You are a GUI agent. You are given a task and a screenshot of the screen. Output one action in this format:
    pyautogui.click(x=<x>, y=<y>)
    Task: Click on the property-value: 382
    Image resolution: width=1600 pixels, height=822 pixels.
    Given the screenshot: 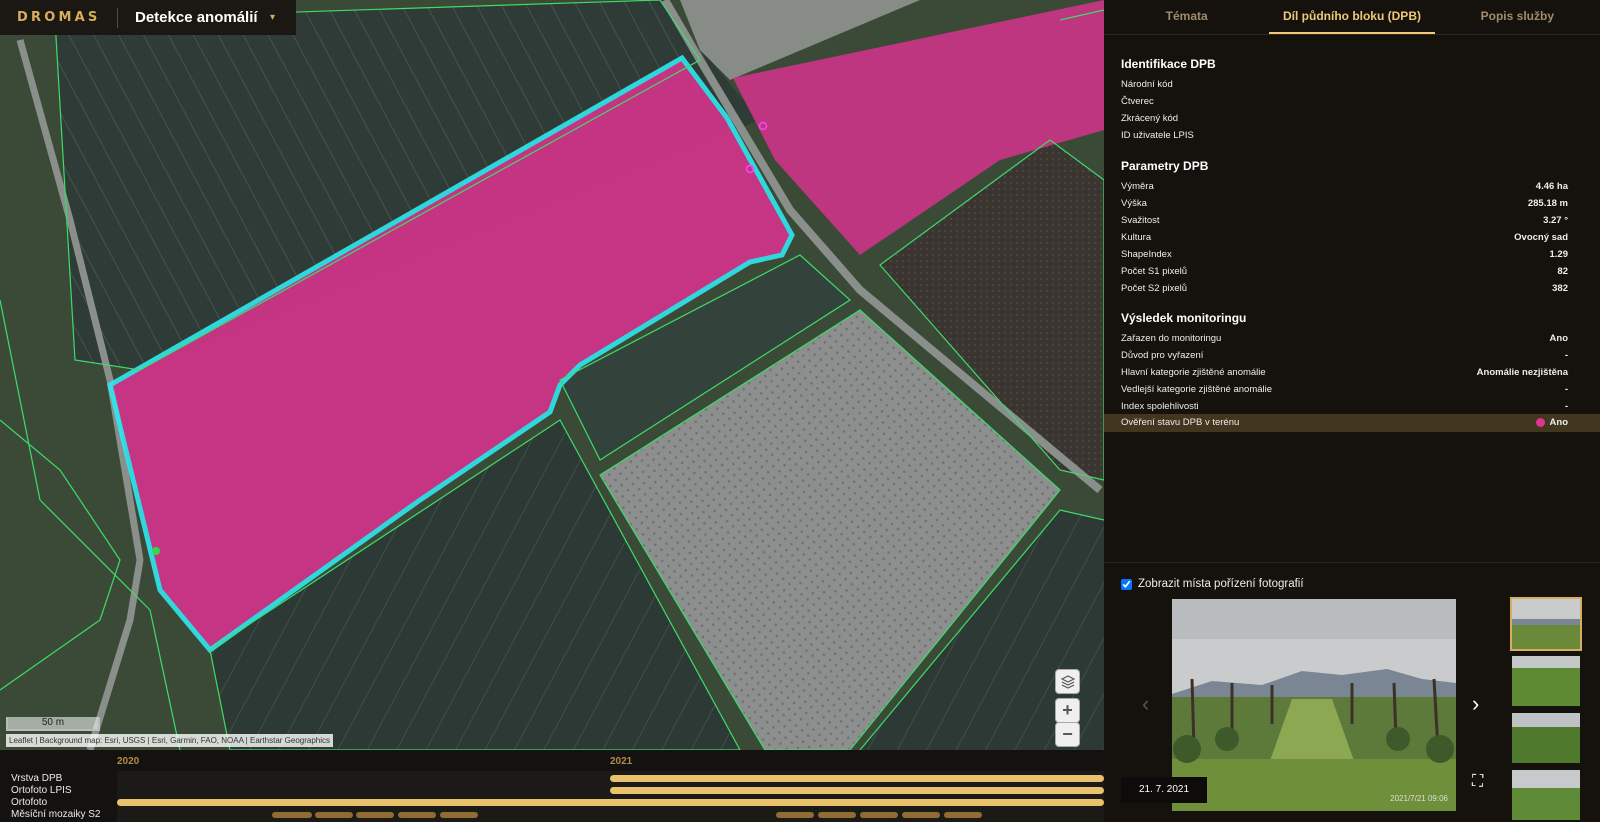 What is the action you would take?
    pyautogui.click(x=1560, y=288)
    